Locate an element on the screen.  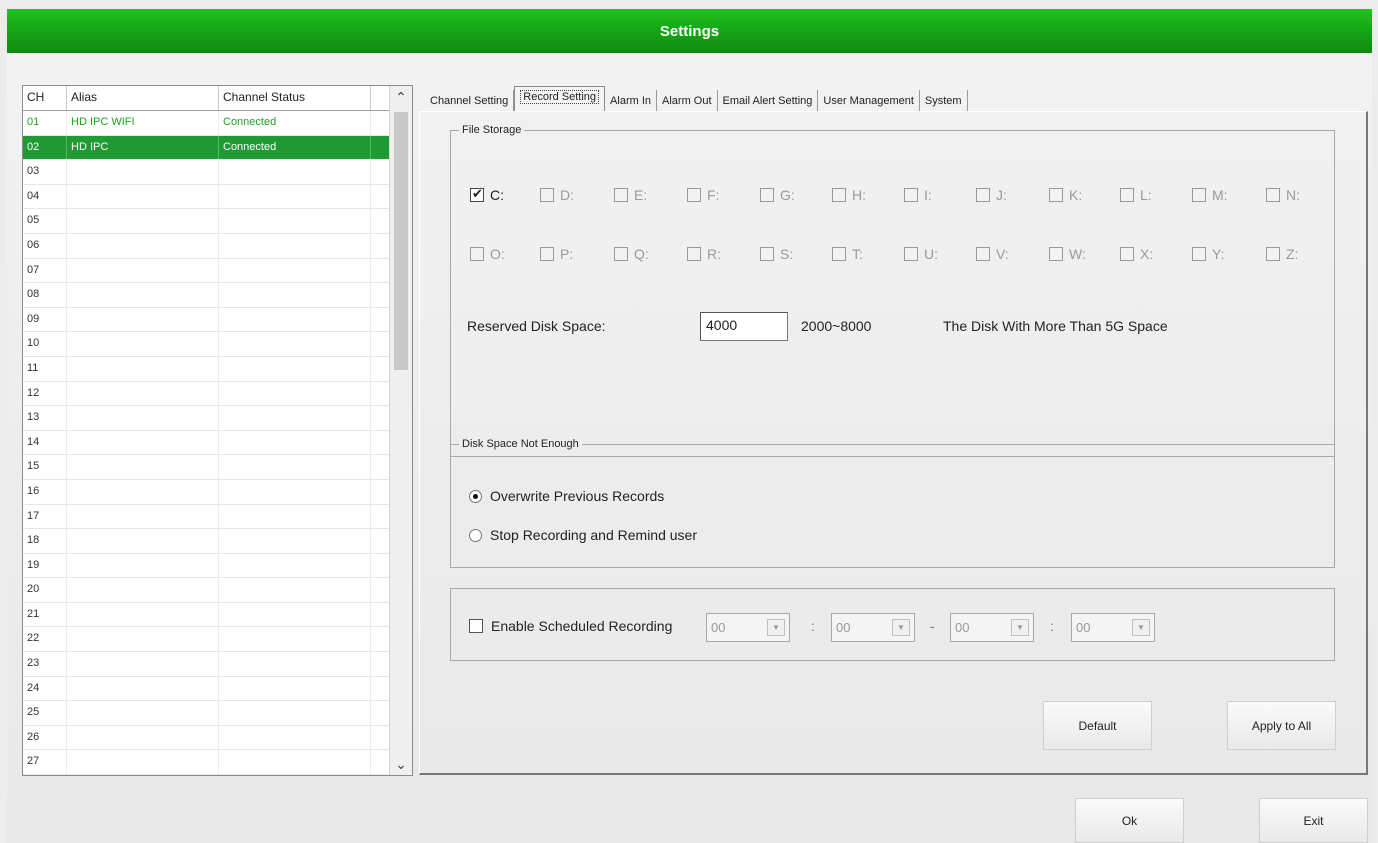
default-button: Default is located at coordinates (1097, 725).